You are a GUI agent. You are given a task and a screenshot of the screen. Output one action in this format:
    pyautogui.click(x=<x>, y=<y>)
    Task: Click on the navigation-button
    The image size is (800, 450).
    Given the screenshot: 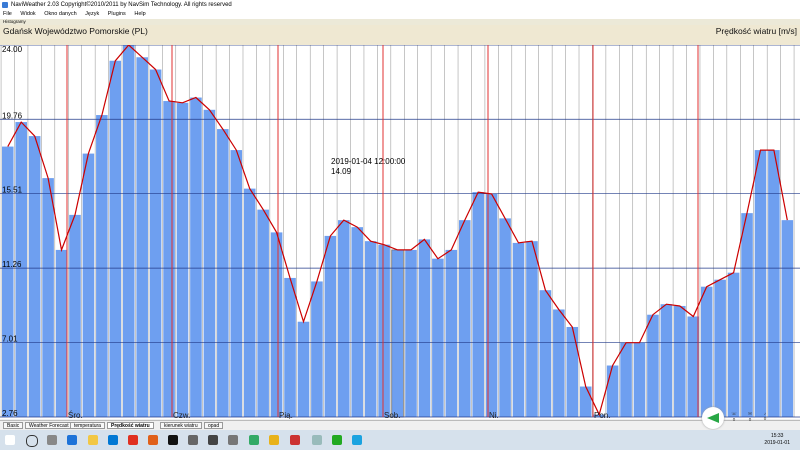 What is the action you would take?
    pyautogui.click(x=713, y=418)
    